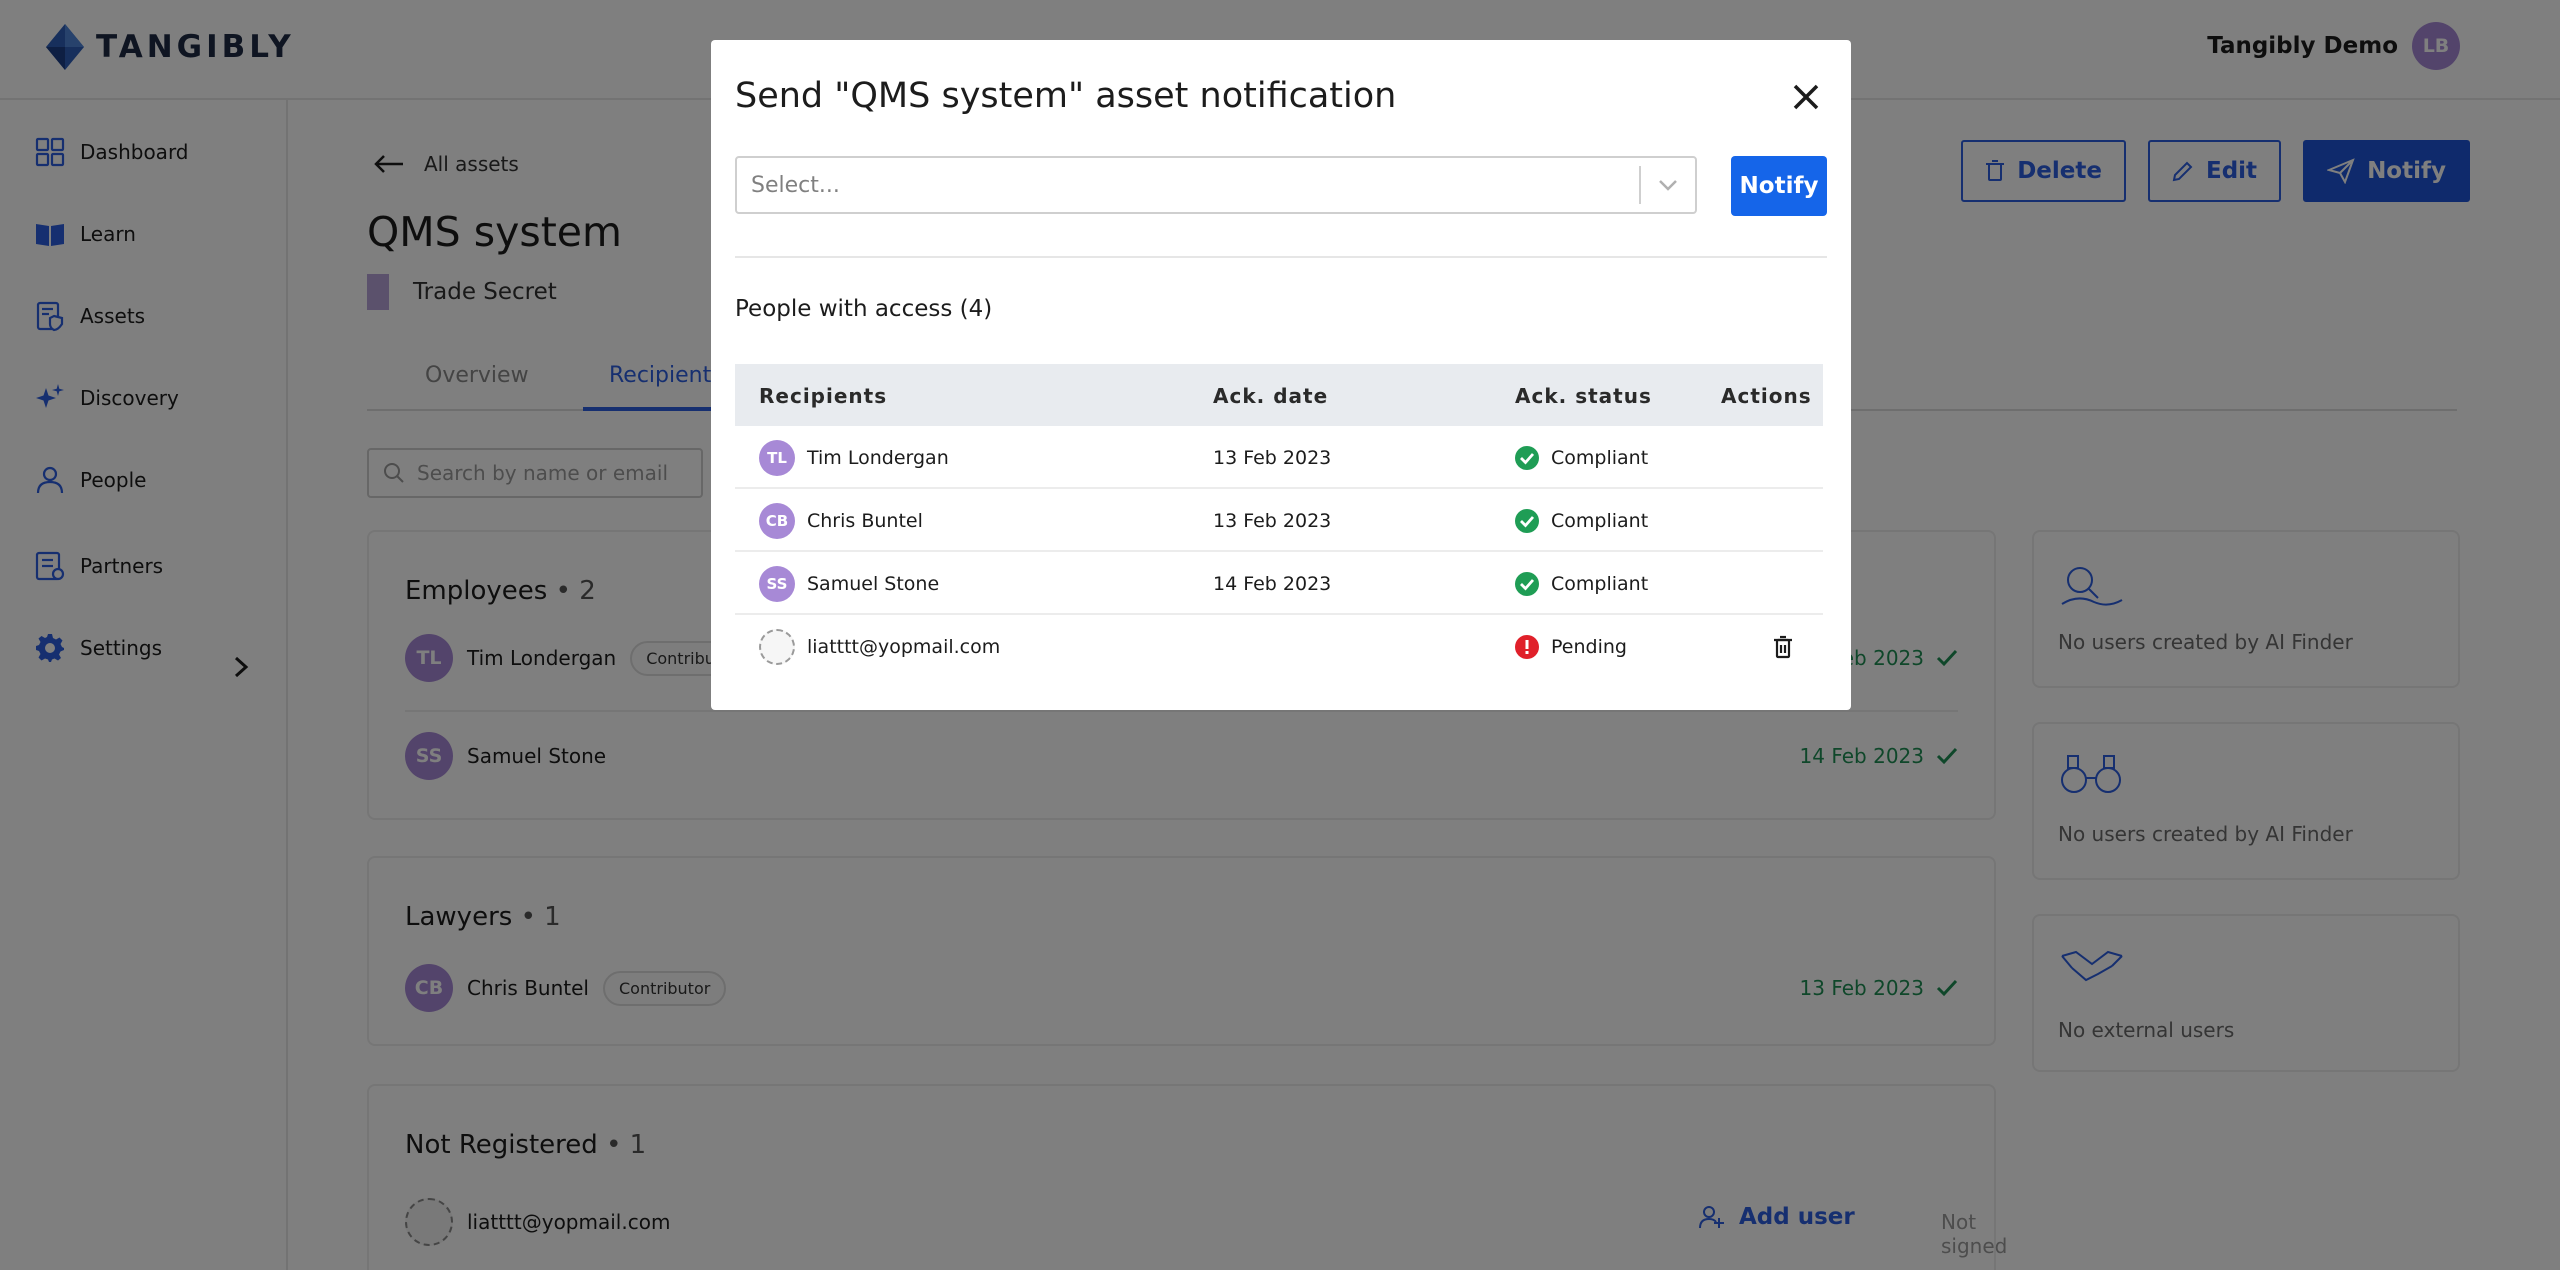  What do you see at coordinates (777, 646) in the screenshot?
I see `placeholder-avatar` at bounding box center [777, 646].